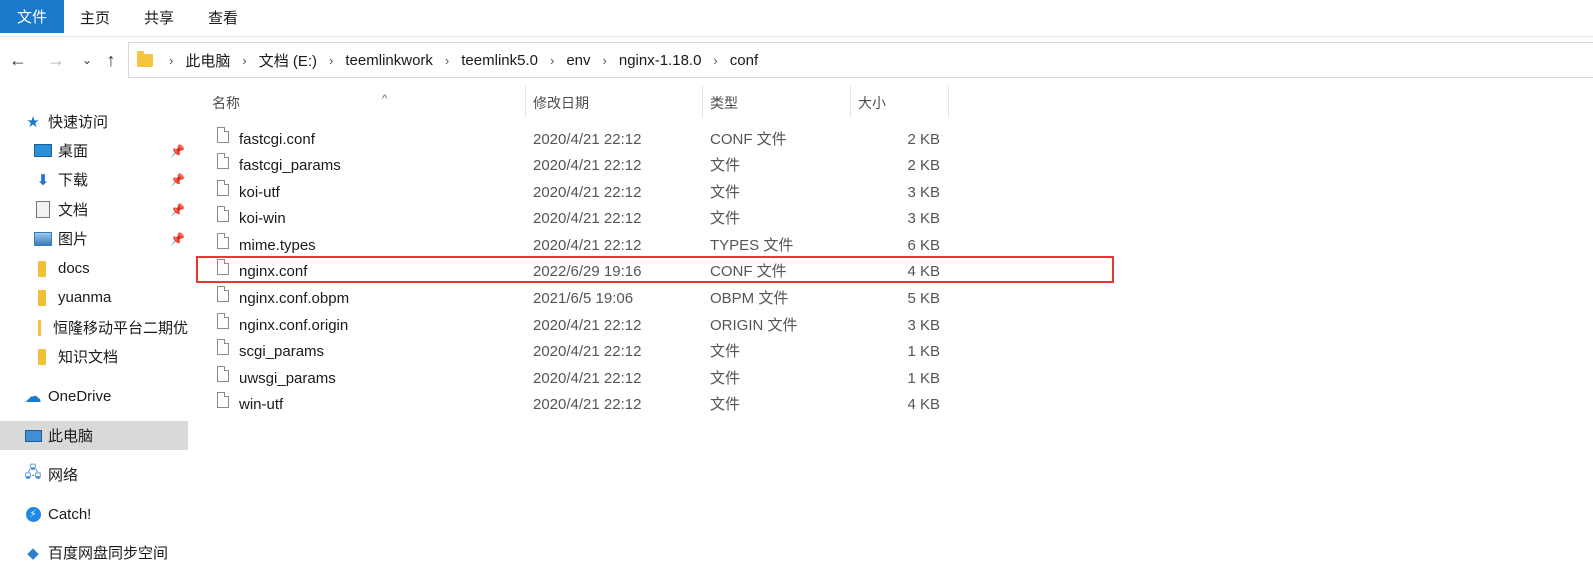 The width and height of the screenshot is (1593, 563). Describe the element at coordinates (903, 102) in the screenshot. I see `column-header-size: 大小` at that location.